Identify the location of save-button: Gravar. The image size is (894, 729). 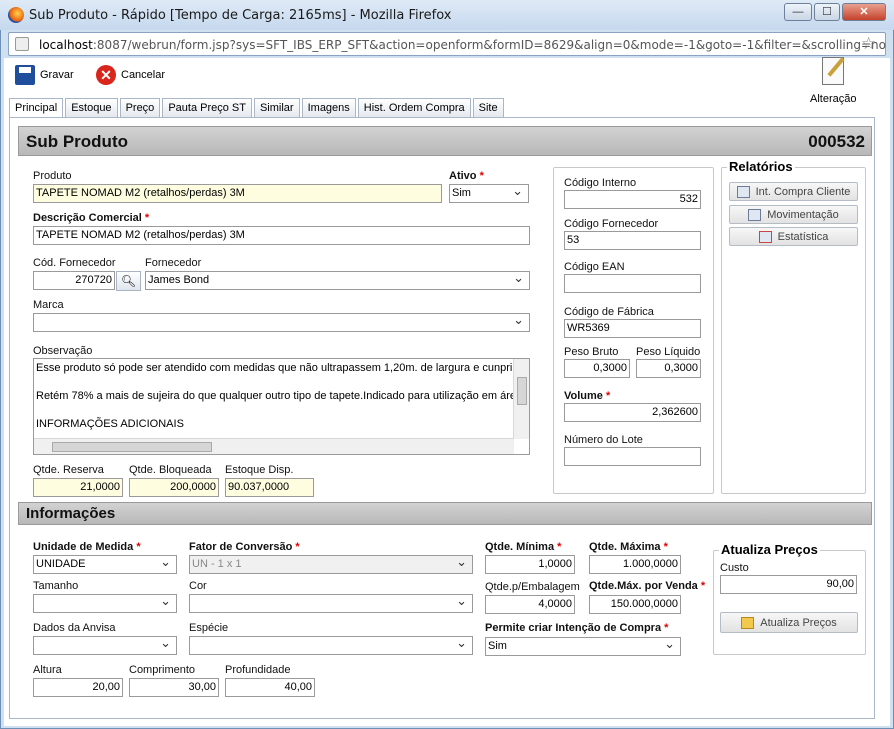
(44, 75).